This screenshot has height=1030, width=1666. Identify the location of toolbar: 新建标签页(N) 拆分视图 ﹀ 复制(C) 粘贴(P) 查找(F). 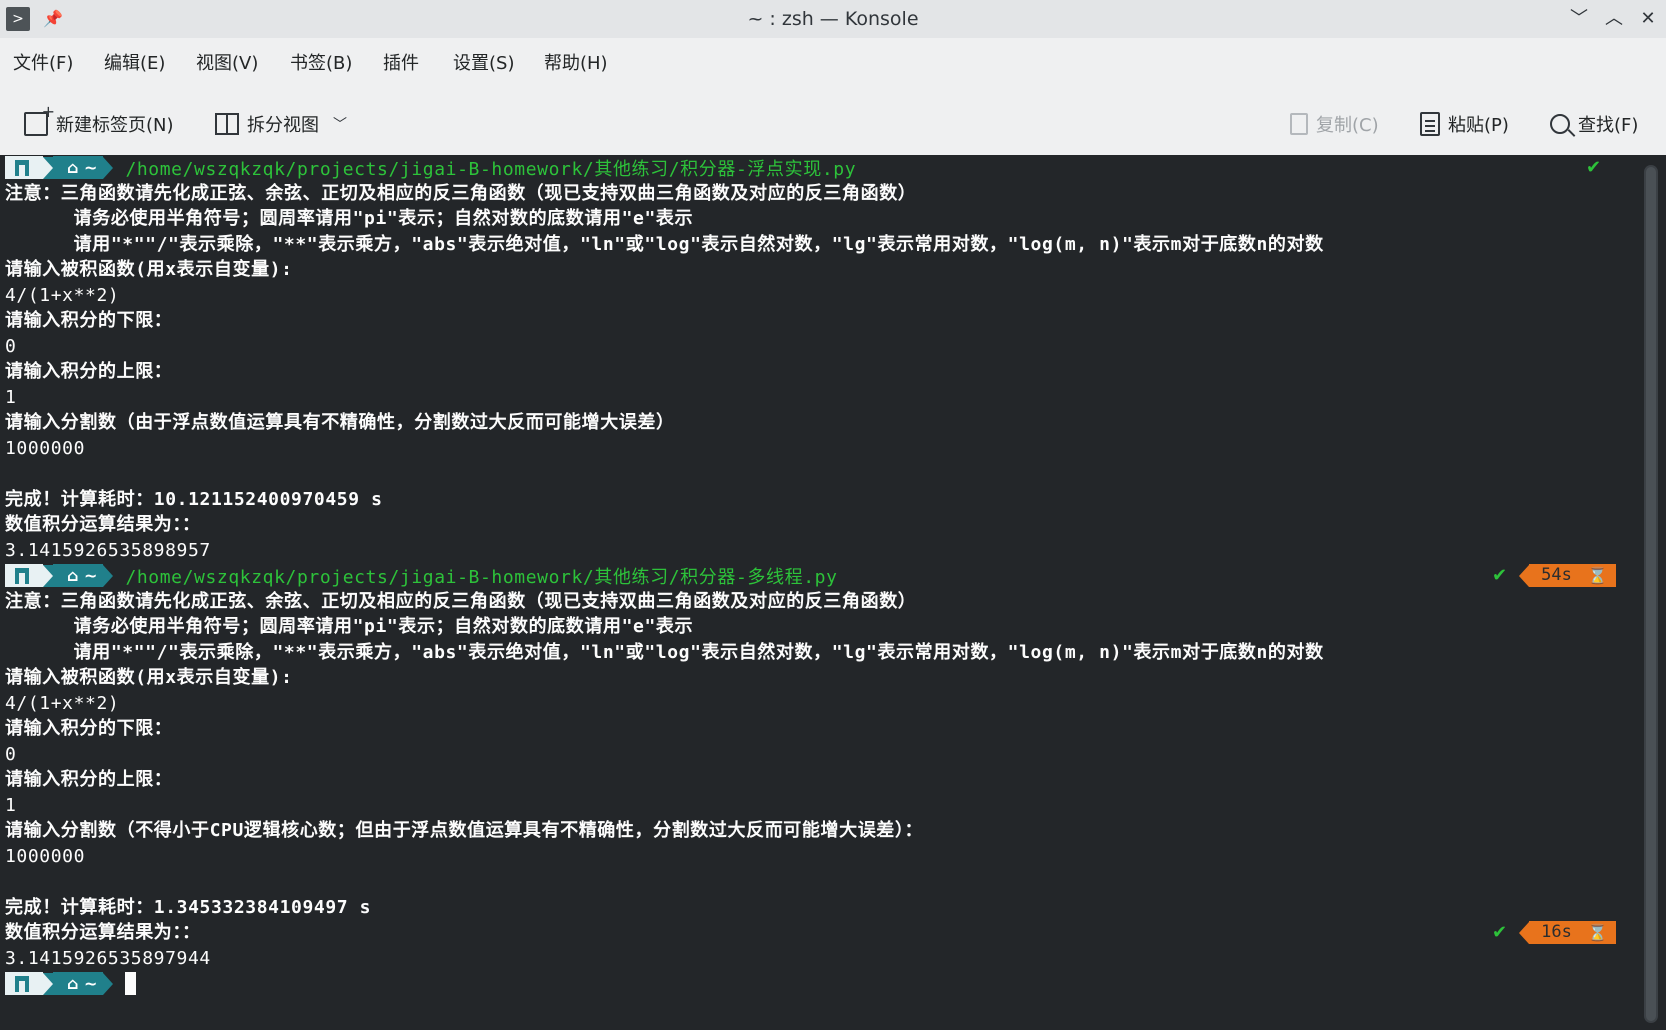
(833, 124).